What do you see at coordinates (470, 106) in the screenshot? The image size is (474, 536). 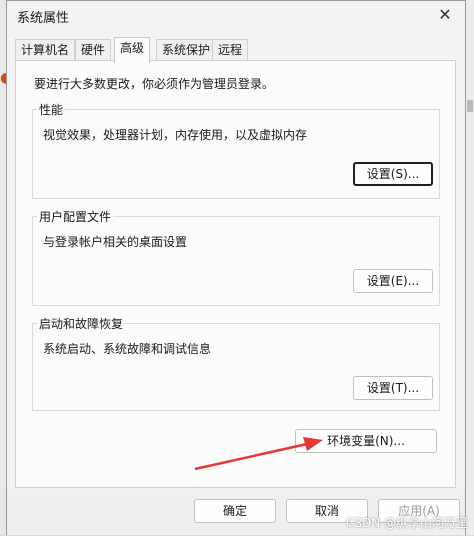 I see `background-scrollbar` at bounding box center [470, 106].